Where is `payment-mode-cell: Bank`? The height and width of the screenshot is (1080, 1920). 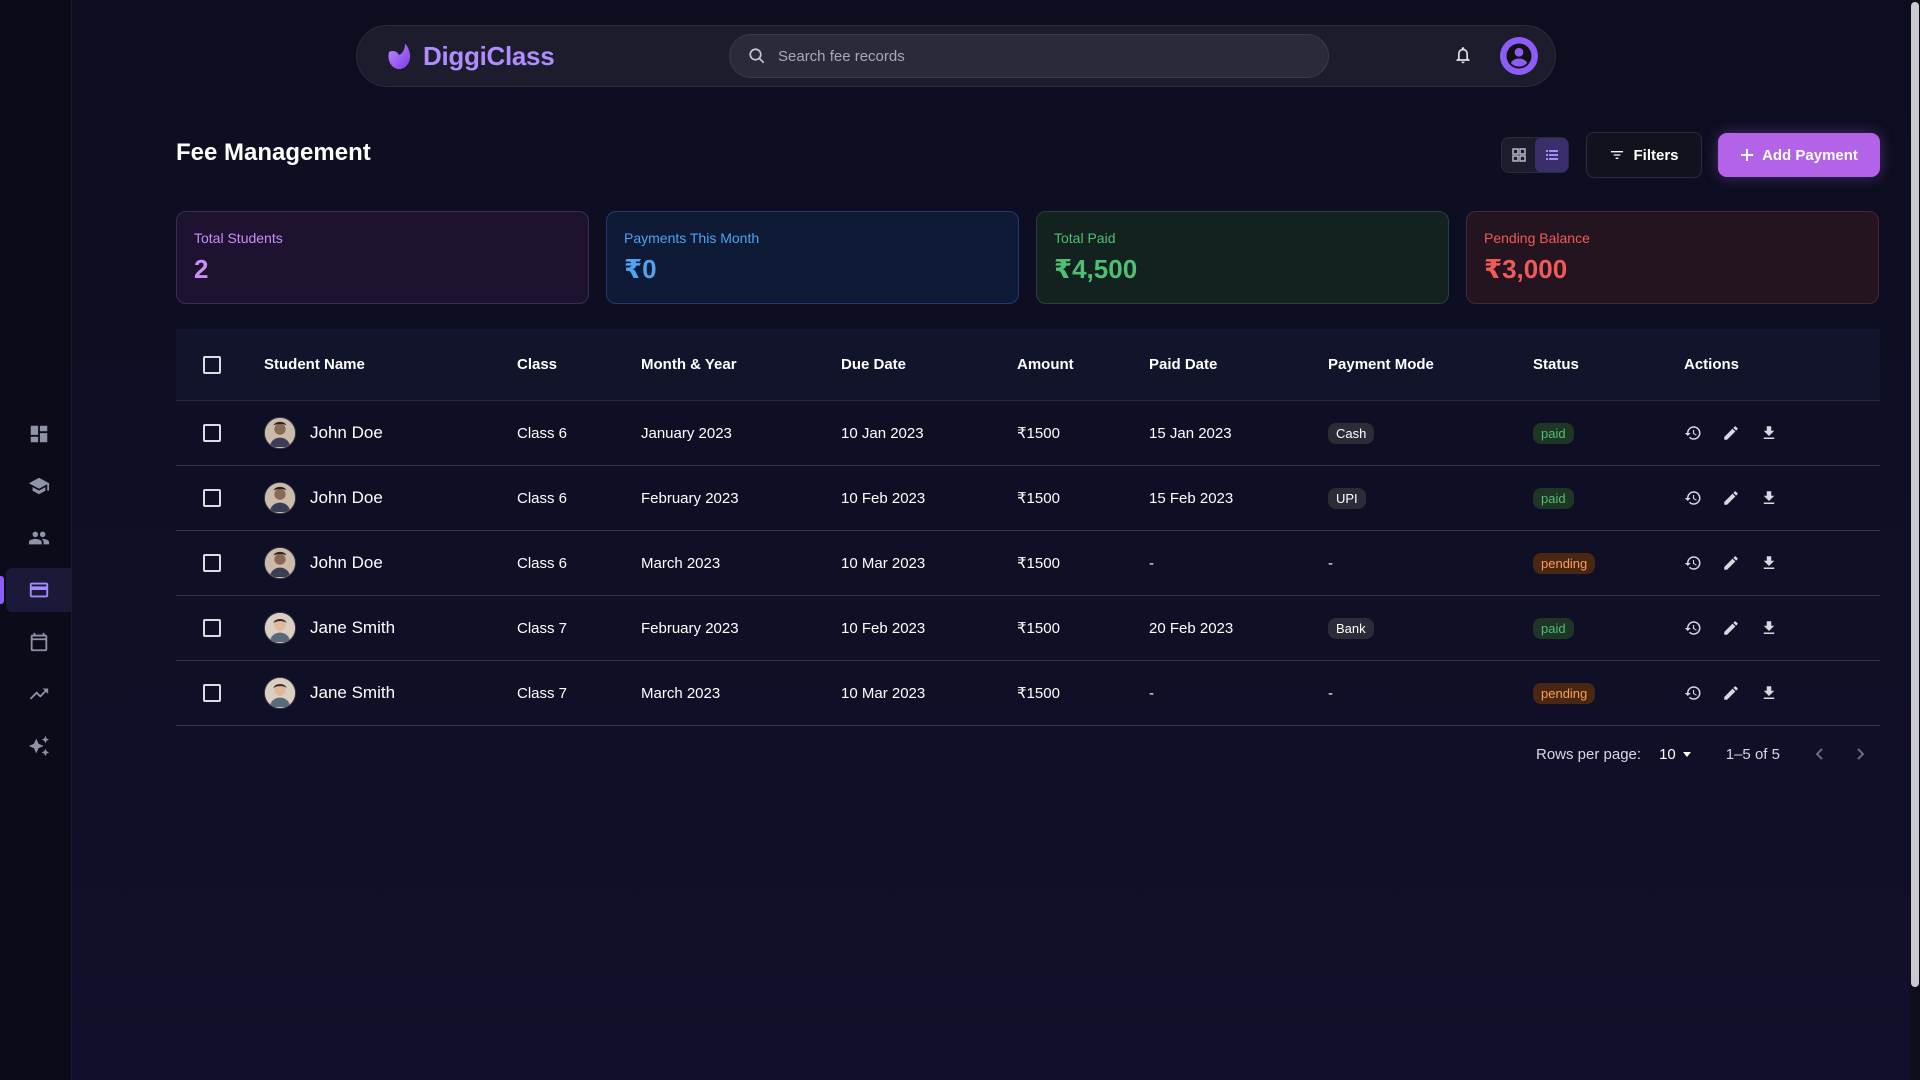 payment-mode-cell: Bank is located at coordinates (1351, 628).